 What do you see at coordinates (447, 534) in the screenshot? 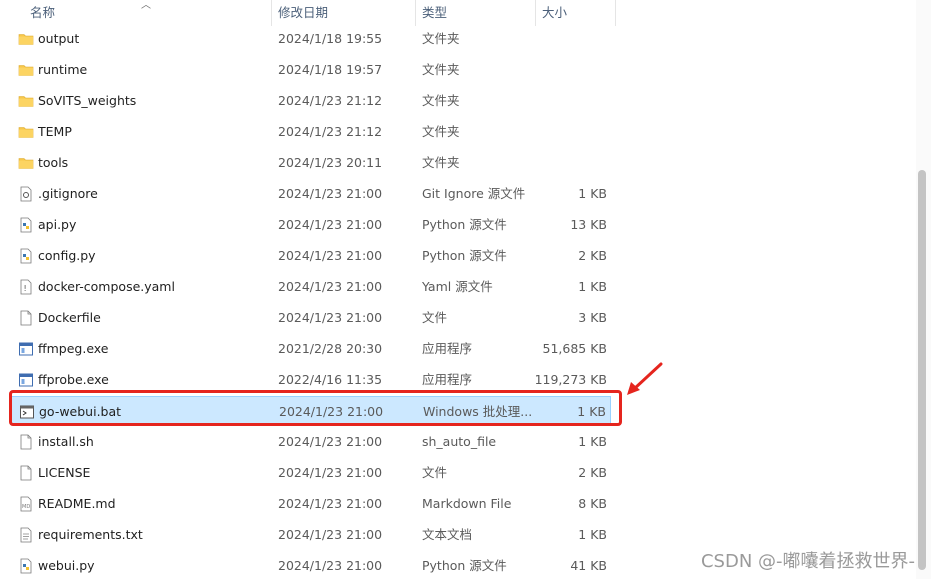
I see `file-type: 文本文档` at bounding box center [447, 534].